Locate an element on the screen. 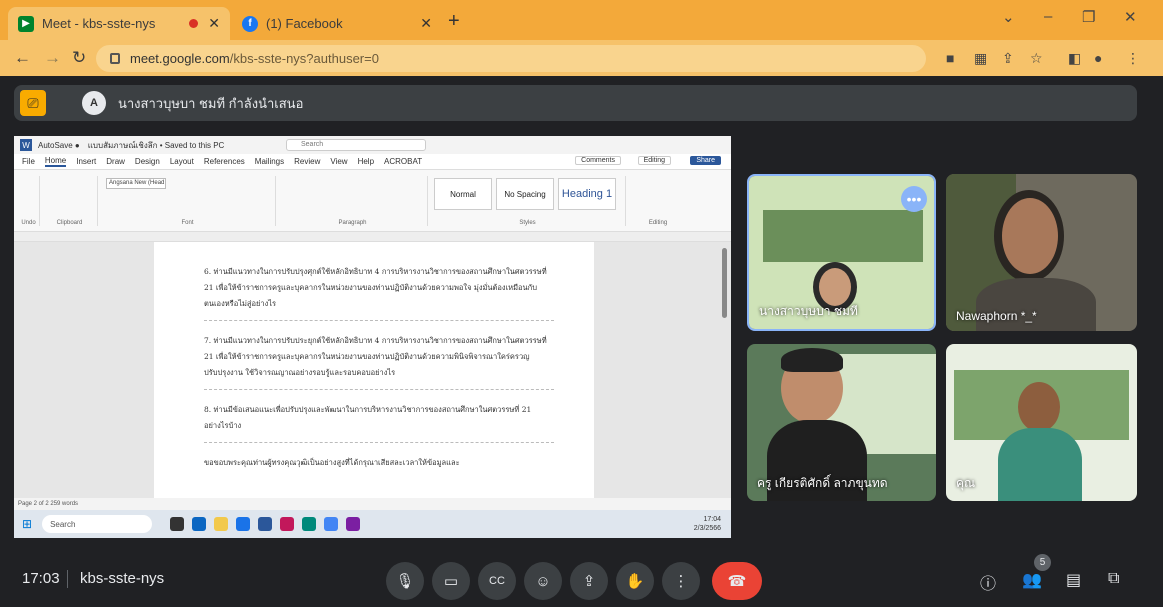  end-call-icon: ☎ is located at coordinates (737, 581).